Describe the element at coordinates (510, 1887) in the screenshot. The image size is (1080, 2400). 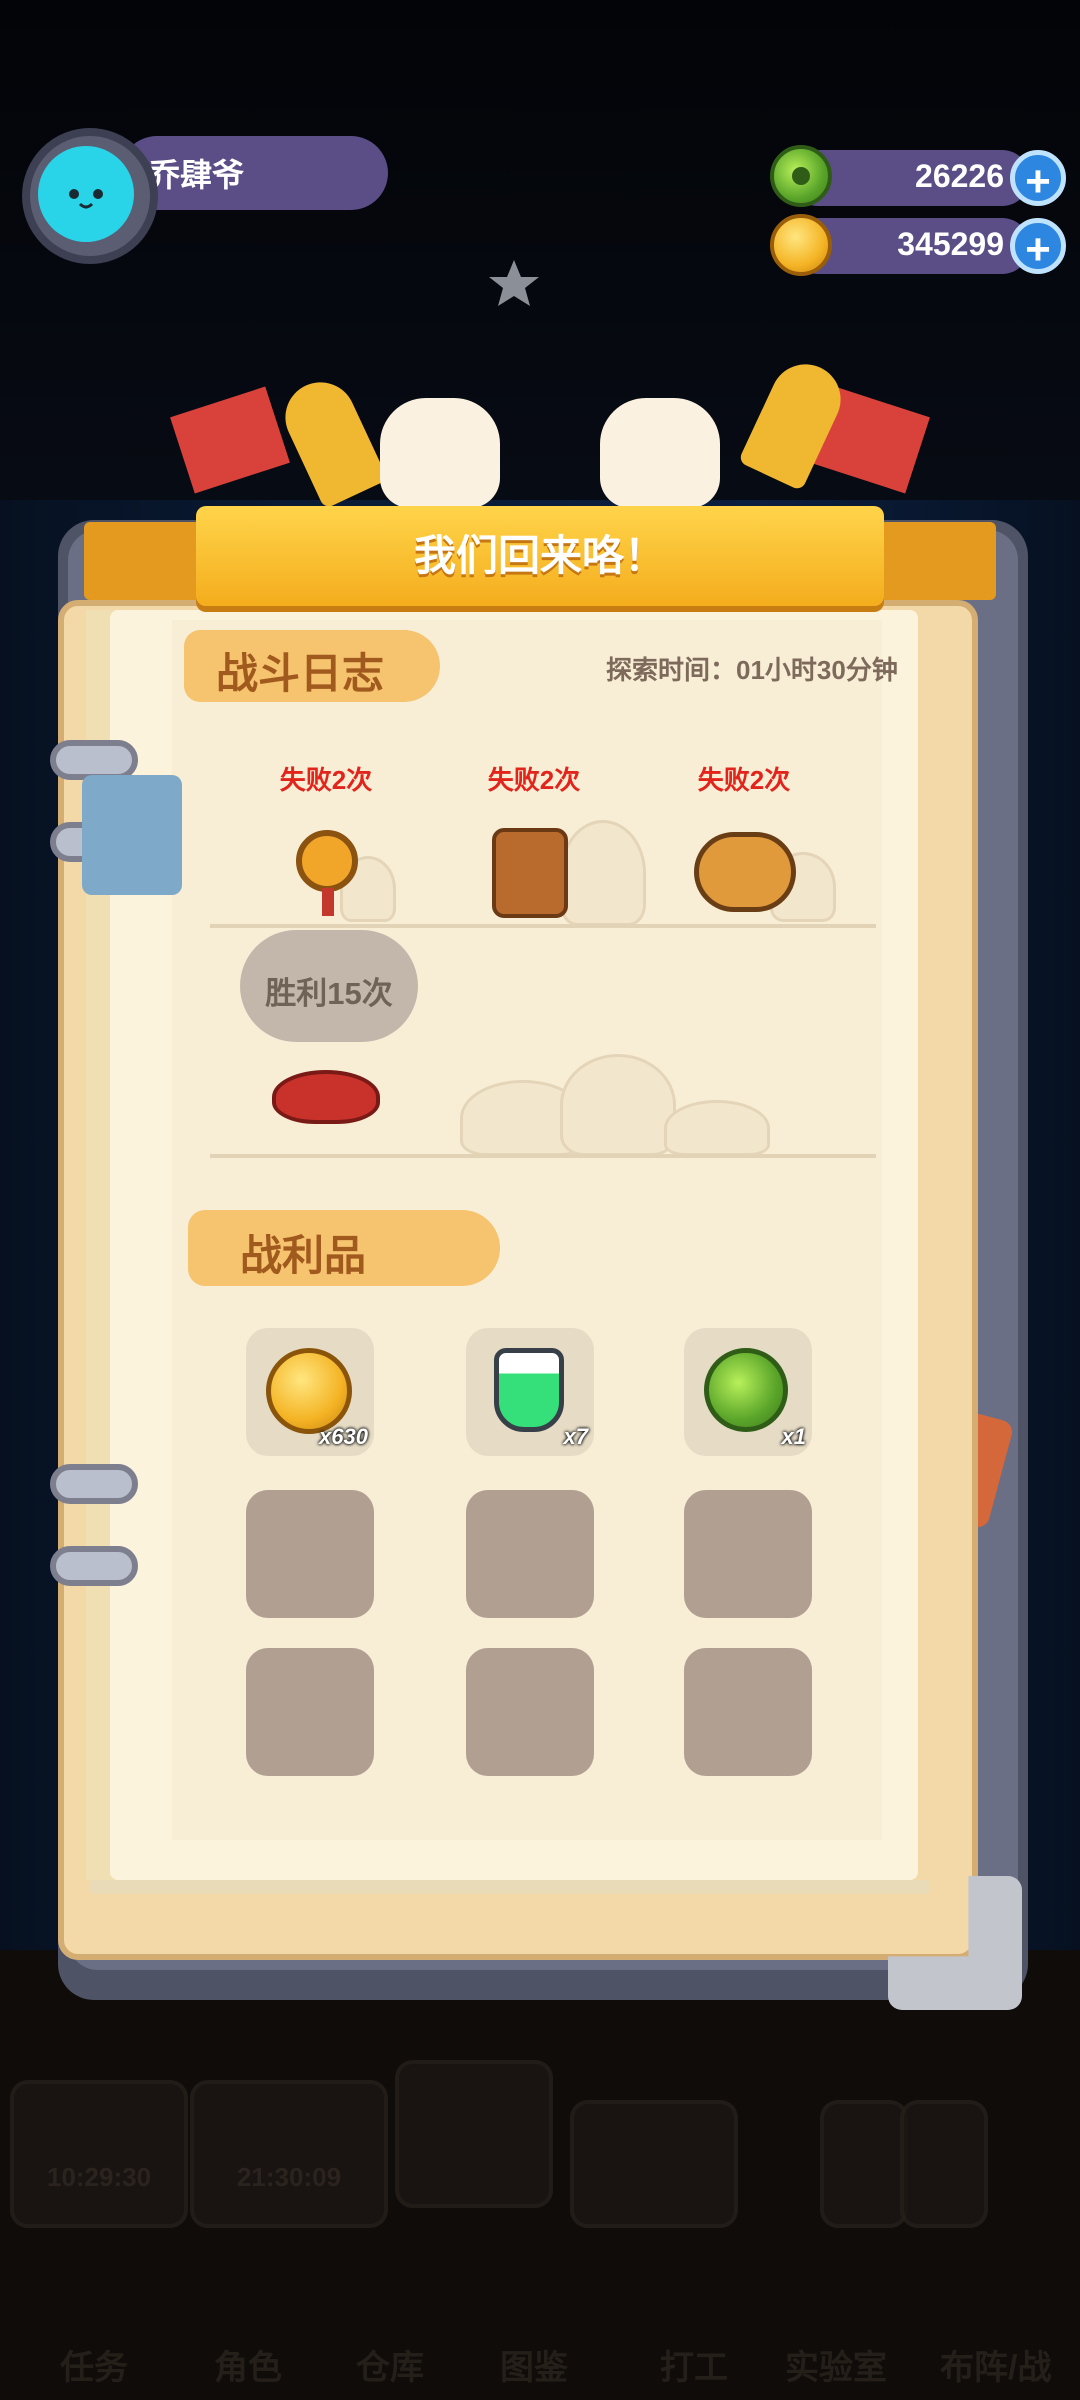
I see `page-bottom-edge` at that location.